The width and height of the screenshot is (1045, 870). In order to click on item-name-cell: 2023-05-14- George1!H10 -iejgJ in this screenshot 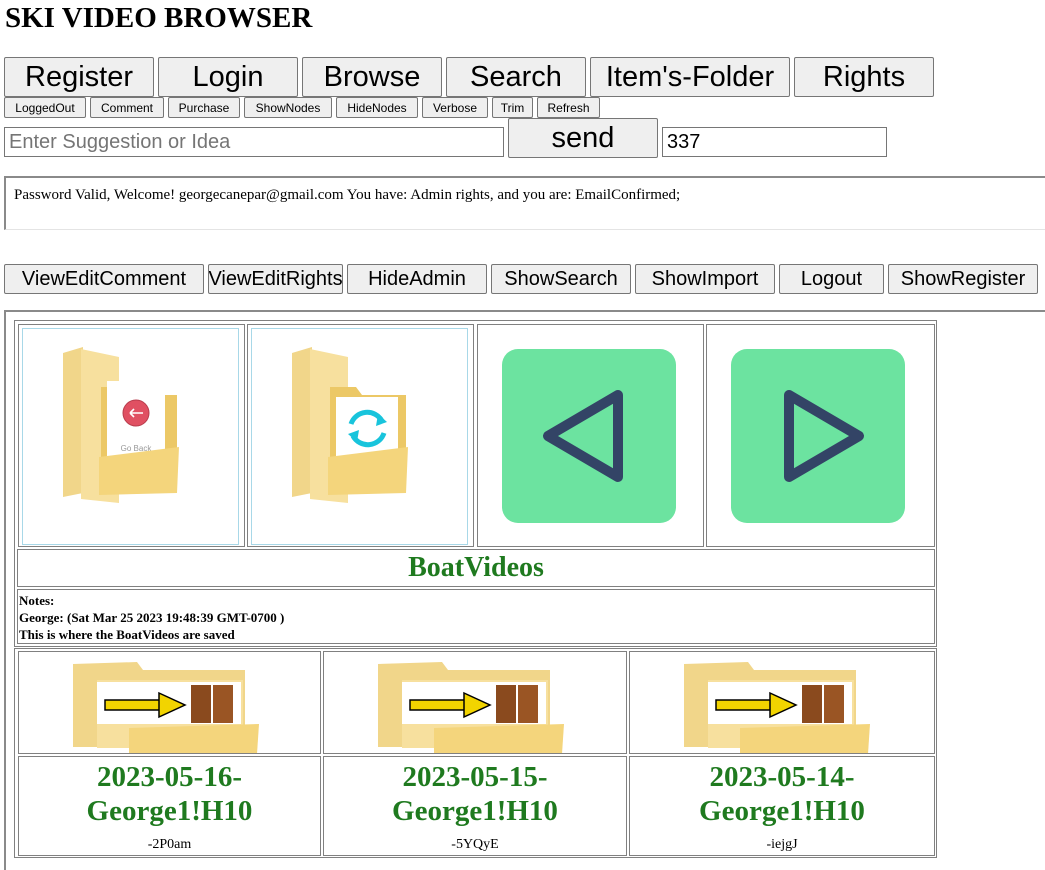, I will do `click(782, 806)`.